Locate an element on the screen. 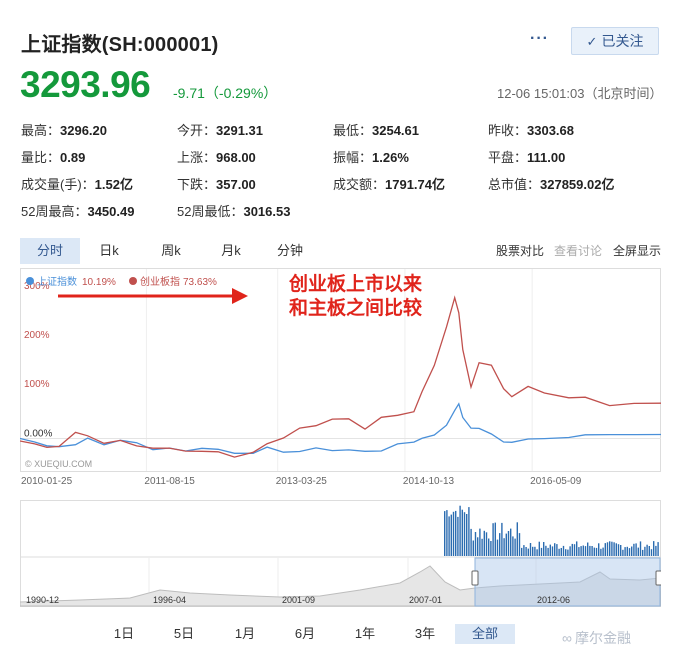 The height and width of the screenshot is (664, 684). stat-prev-close: 昨收：3303.68 is located at coordinates (531, 130).